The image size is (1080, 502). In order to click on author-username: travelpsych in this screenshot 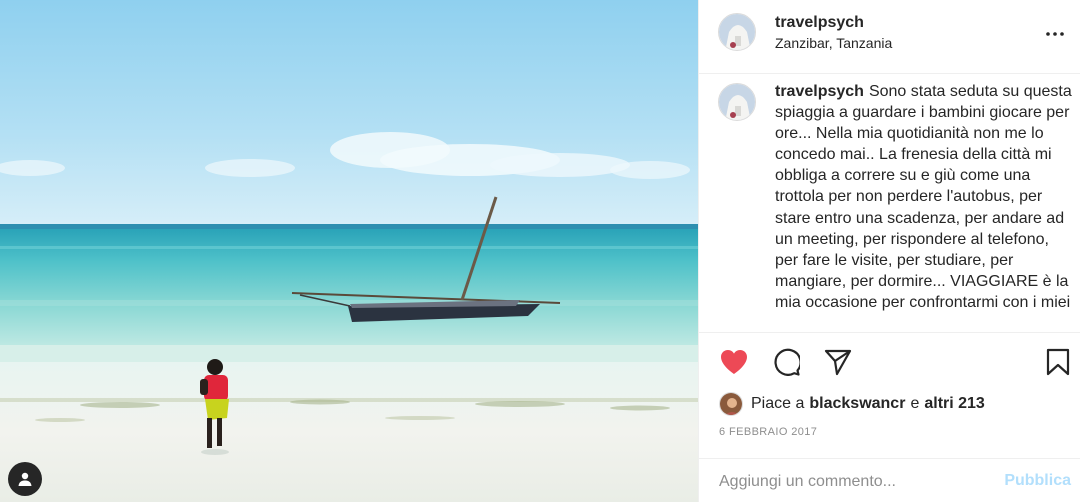, I will do `click(819, 23)`.